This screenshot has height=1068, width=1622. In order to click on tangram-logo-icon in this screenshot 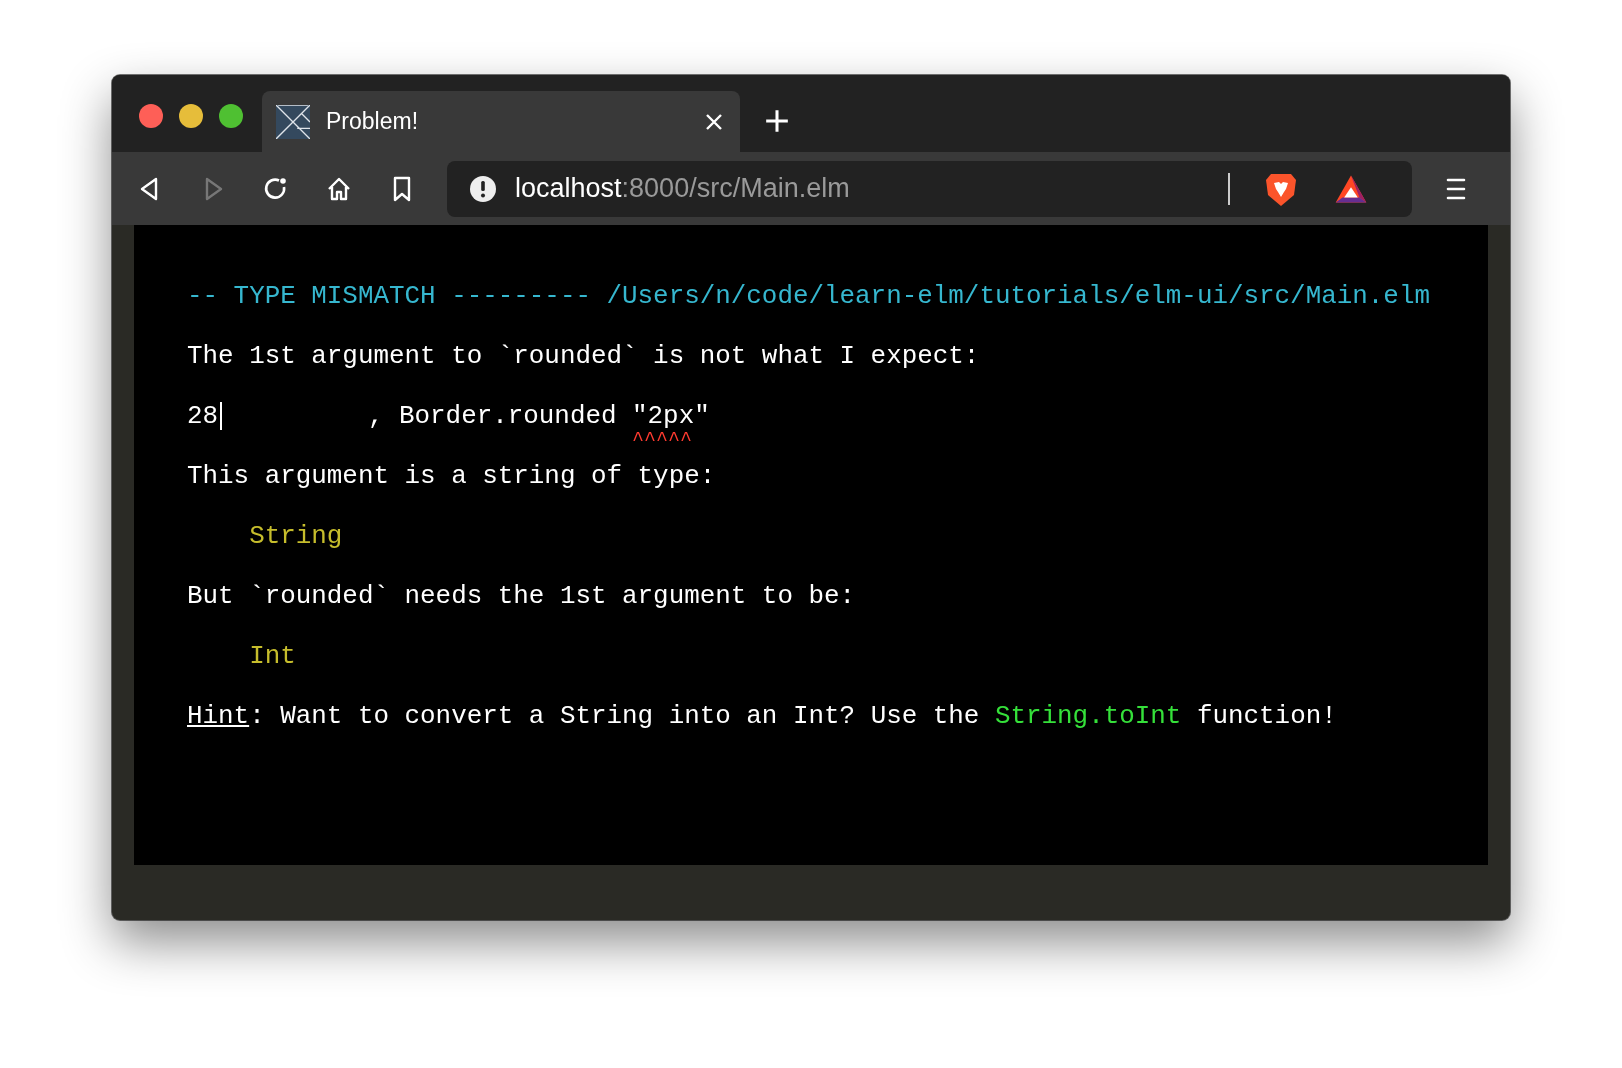, I will do `click(293, 121)`.